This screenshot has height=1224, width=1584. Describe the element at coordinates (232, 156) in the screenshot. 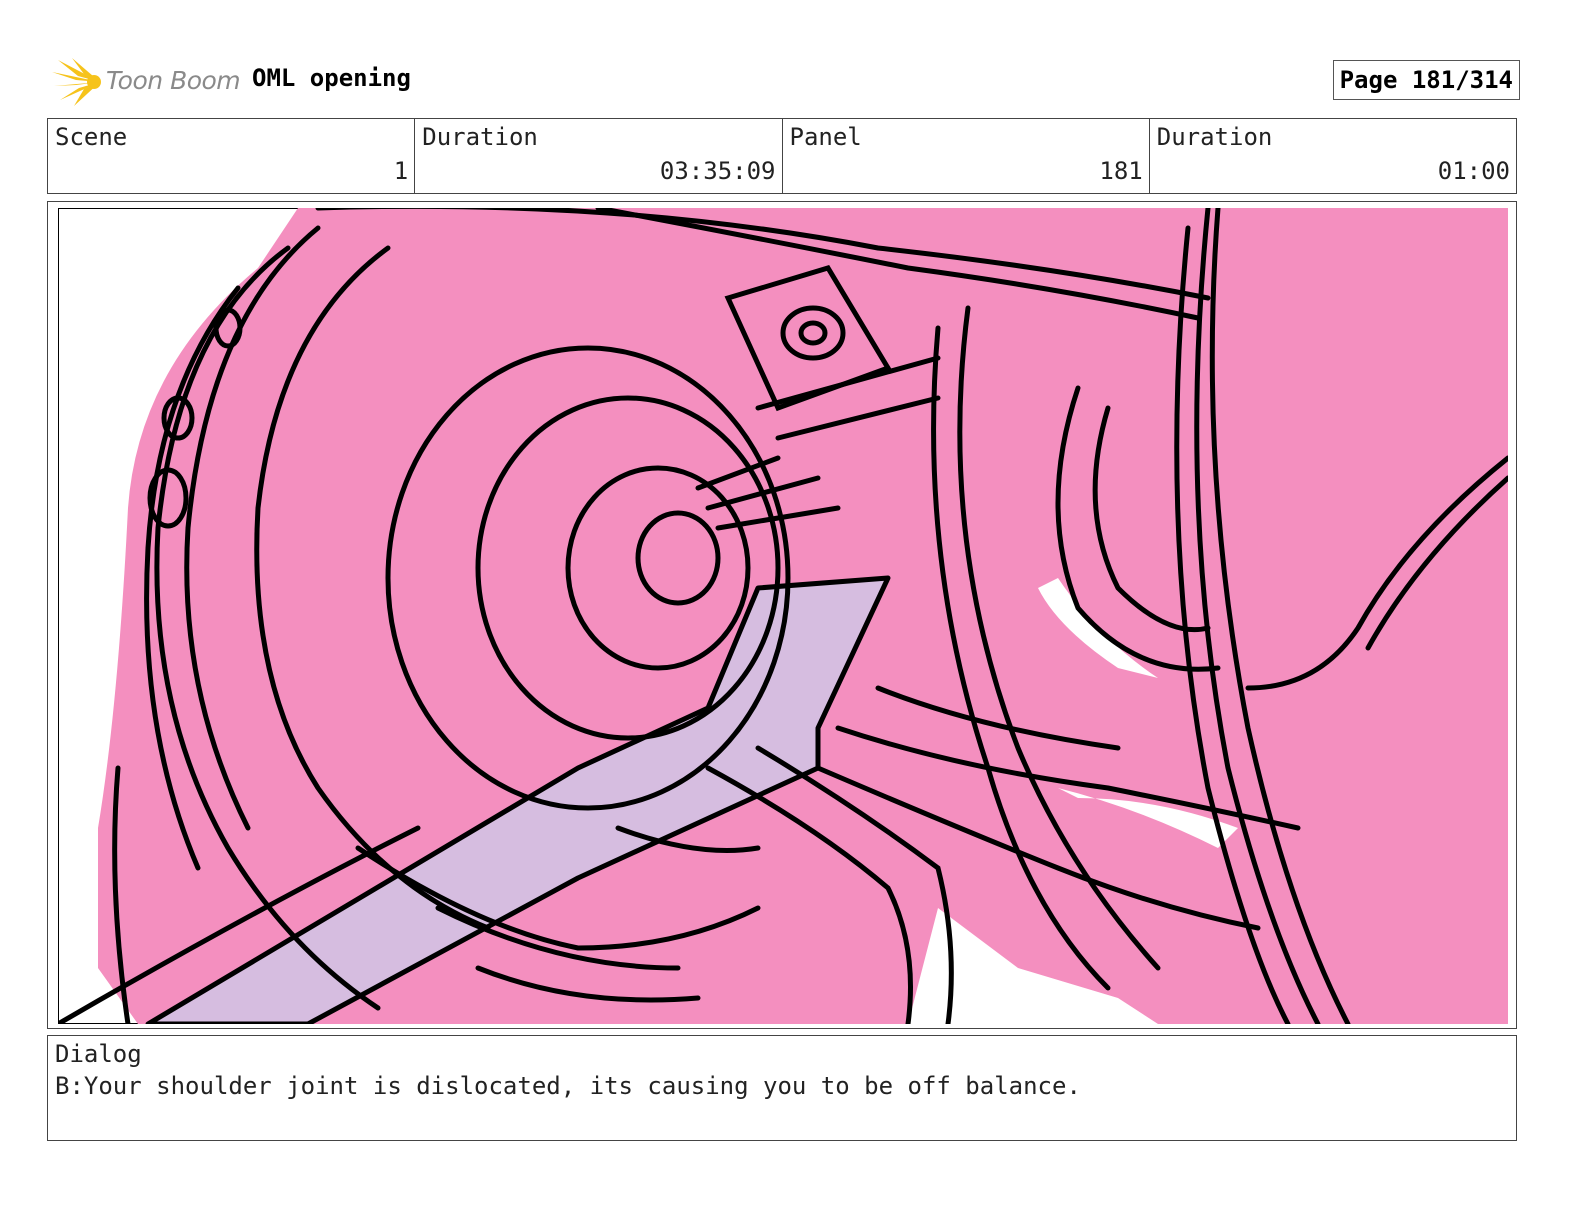

I see `scene-cell: Scene 1` at that location.